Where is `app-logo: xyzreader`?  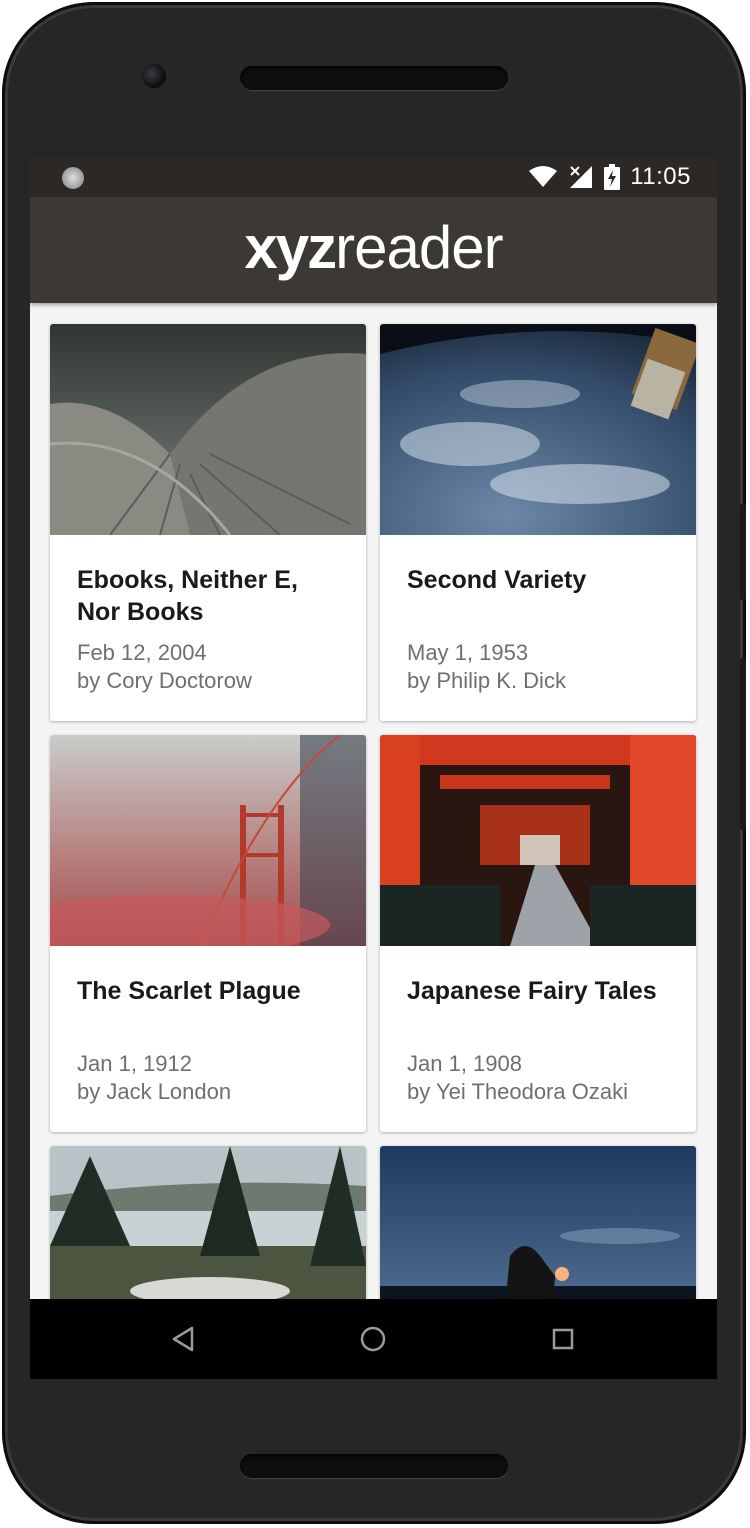
app-logo: xyzreader is located at coordinates (373, 248).